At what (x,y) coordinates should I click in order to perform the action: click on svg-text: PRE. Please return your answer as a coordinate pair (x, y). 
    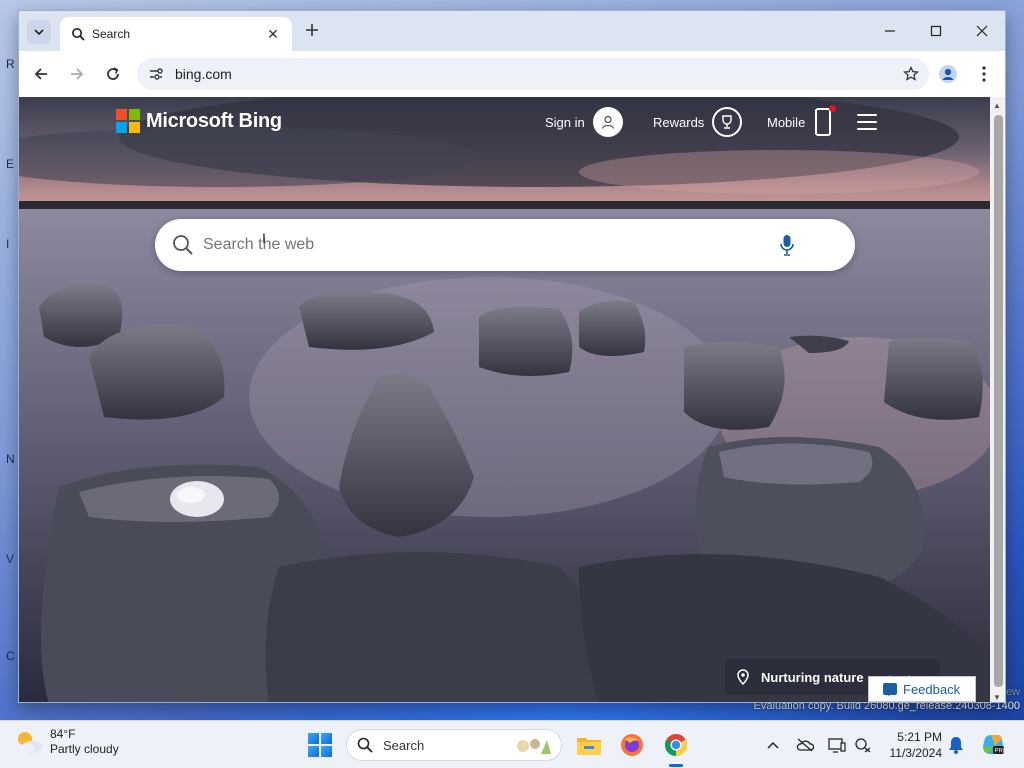
    Looking at the image, I should click on (1000, 752).